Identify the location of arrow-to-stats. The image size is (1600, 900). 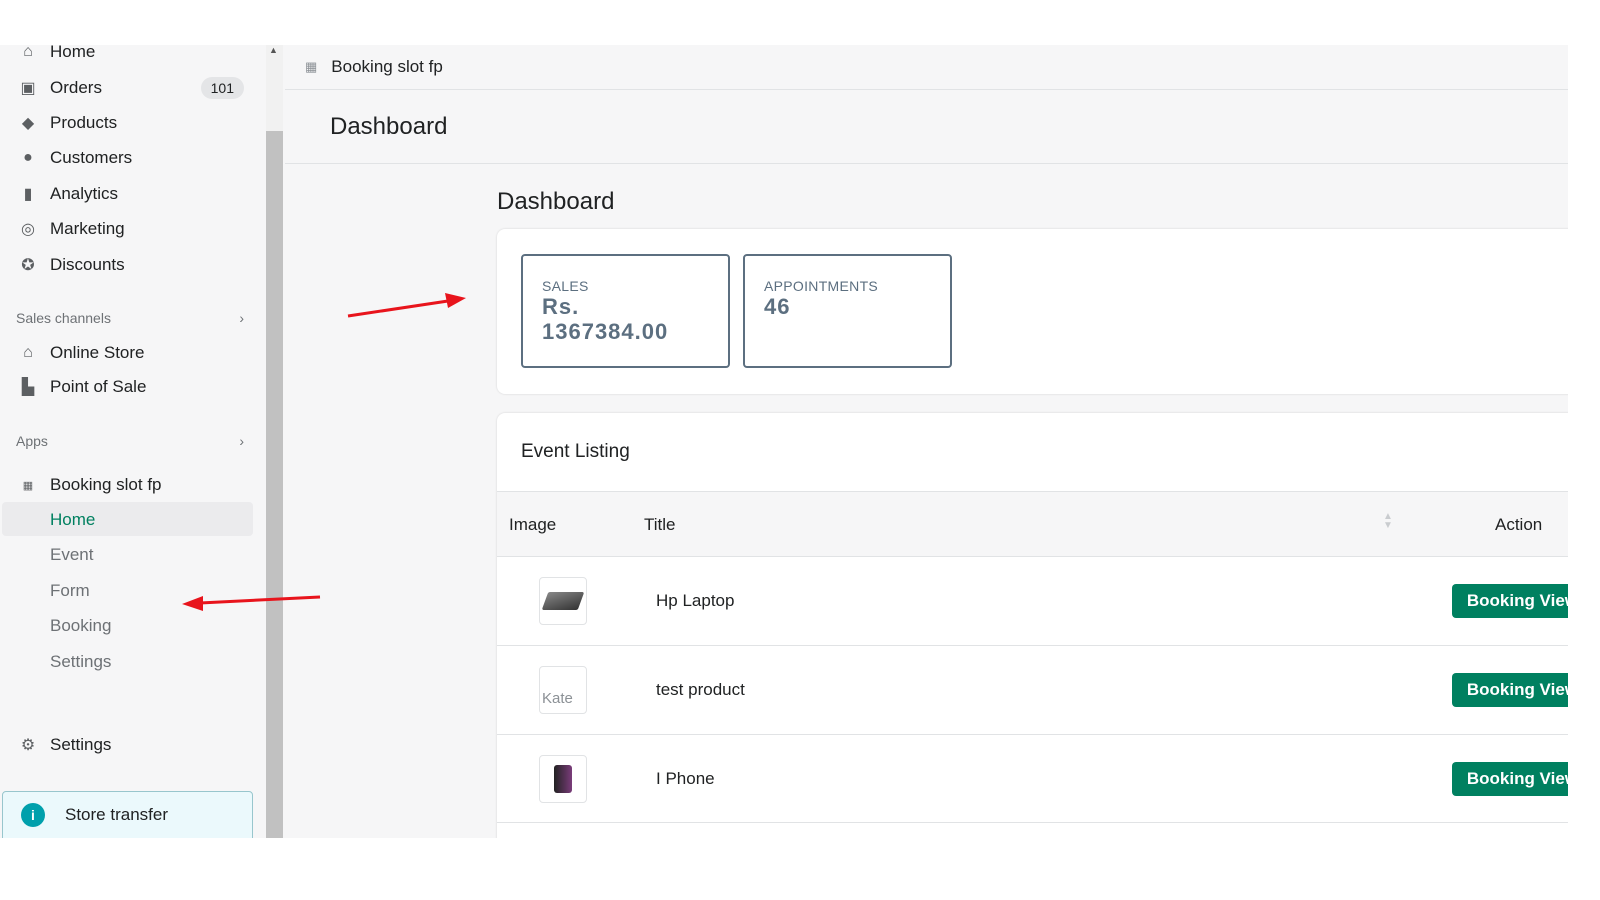
(406, 305).